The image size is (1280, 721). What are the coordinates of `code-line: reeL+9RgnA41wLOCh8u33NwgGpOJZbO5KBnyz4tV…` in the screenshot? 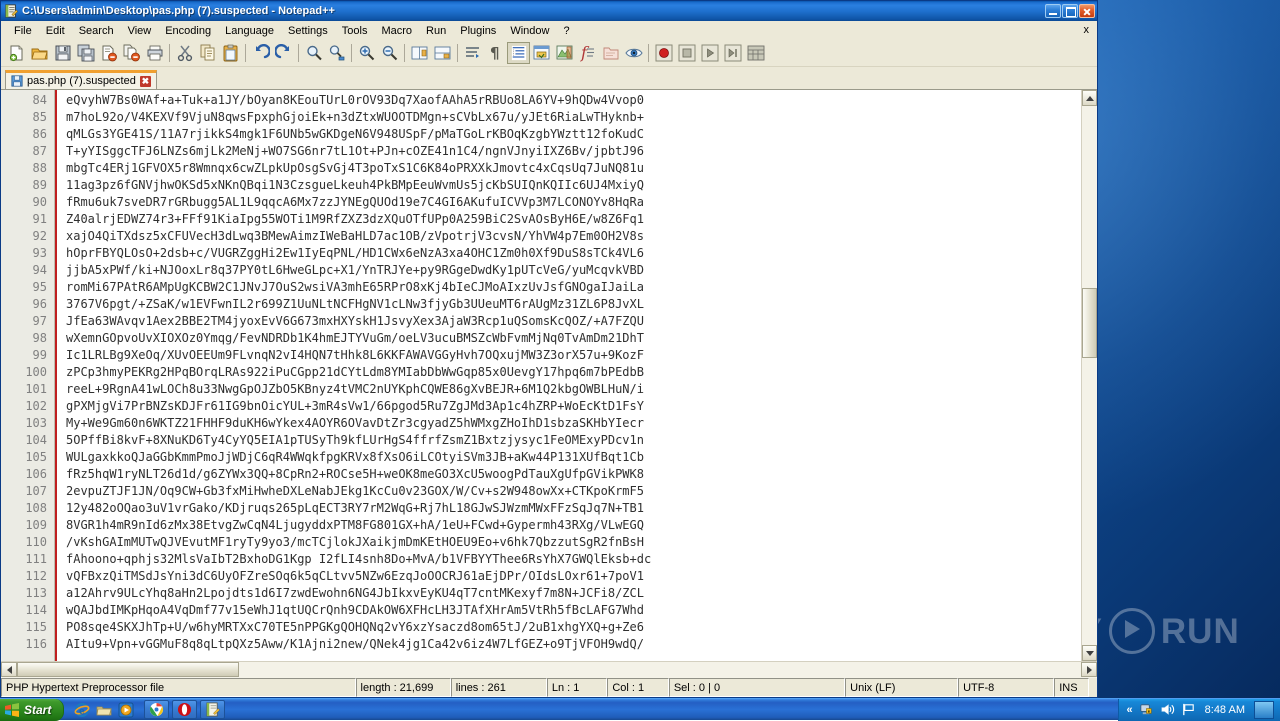 It's located at (569, 389).